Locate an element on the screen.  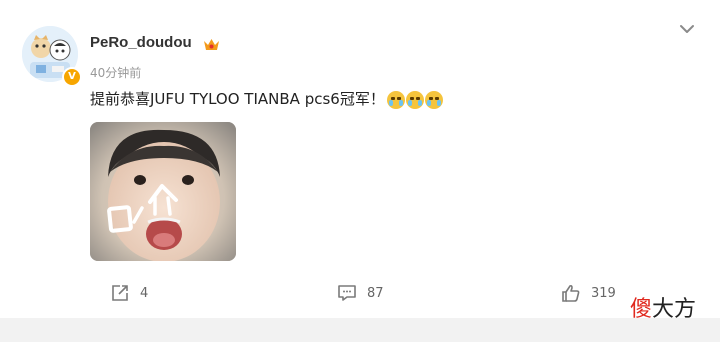
thumbs-up-icon is located at coordinates (571, 293).